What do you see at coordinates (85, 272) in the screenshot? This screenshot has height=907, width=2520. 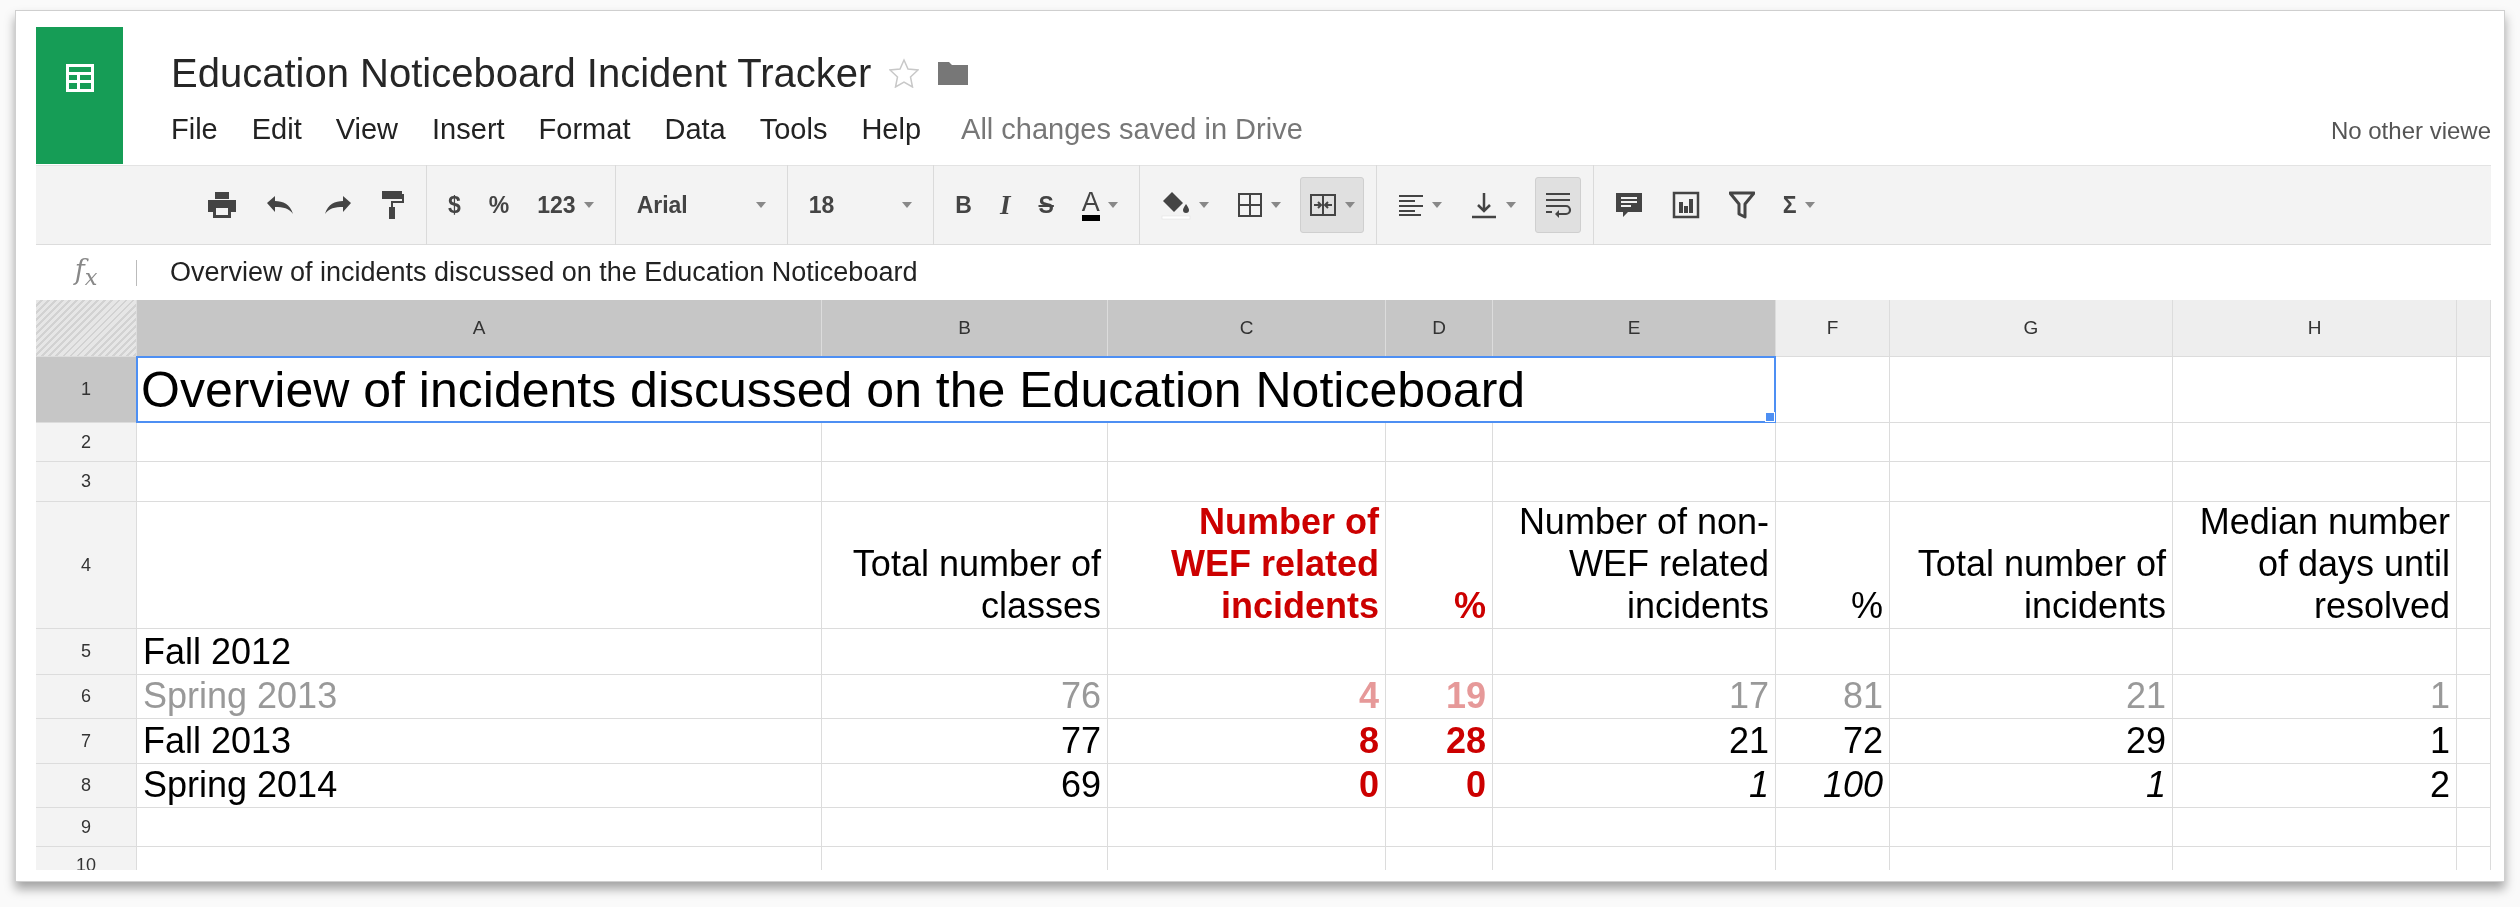 I see `formula-label: f$_{x}$` at bounding box center [85, 272].